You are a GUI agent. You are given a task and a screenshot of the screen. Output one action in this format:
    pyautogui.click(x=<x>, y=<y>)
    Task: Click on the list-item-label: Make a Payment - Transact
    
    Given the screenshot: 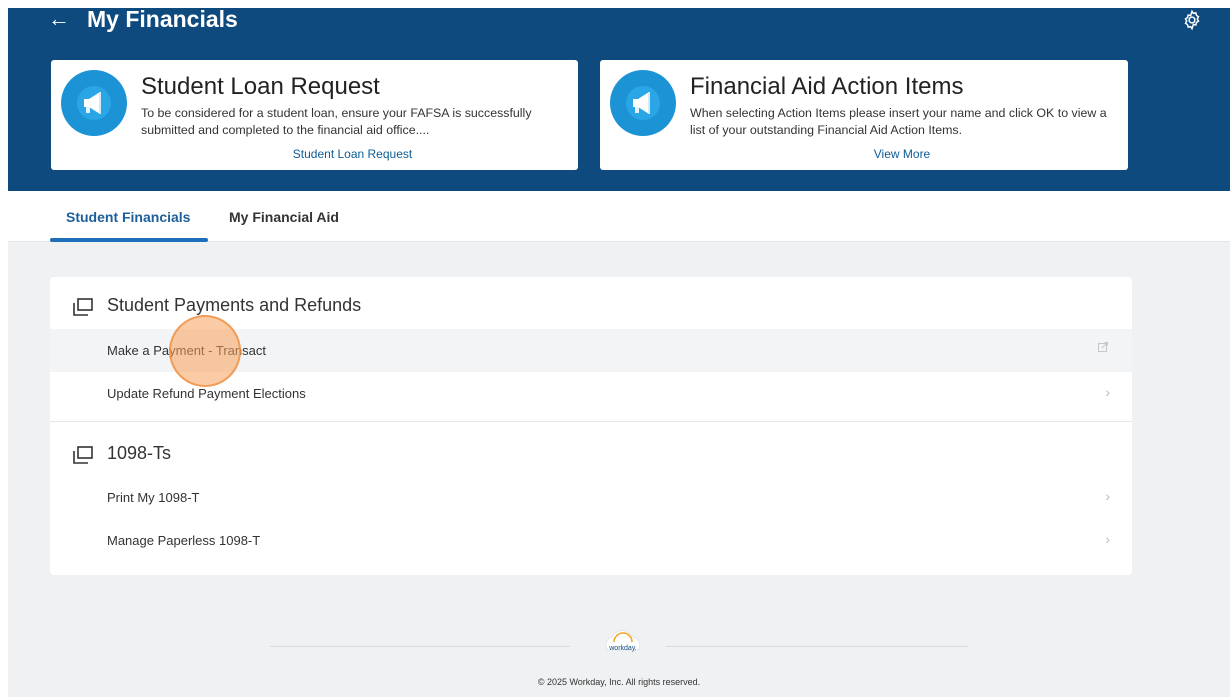 What is the action you would take?
    pyautogui.click(x=186, y=350)
    